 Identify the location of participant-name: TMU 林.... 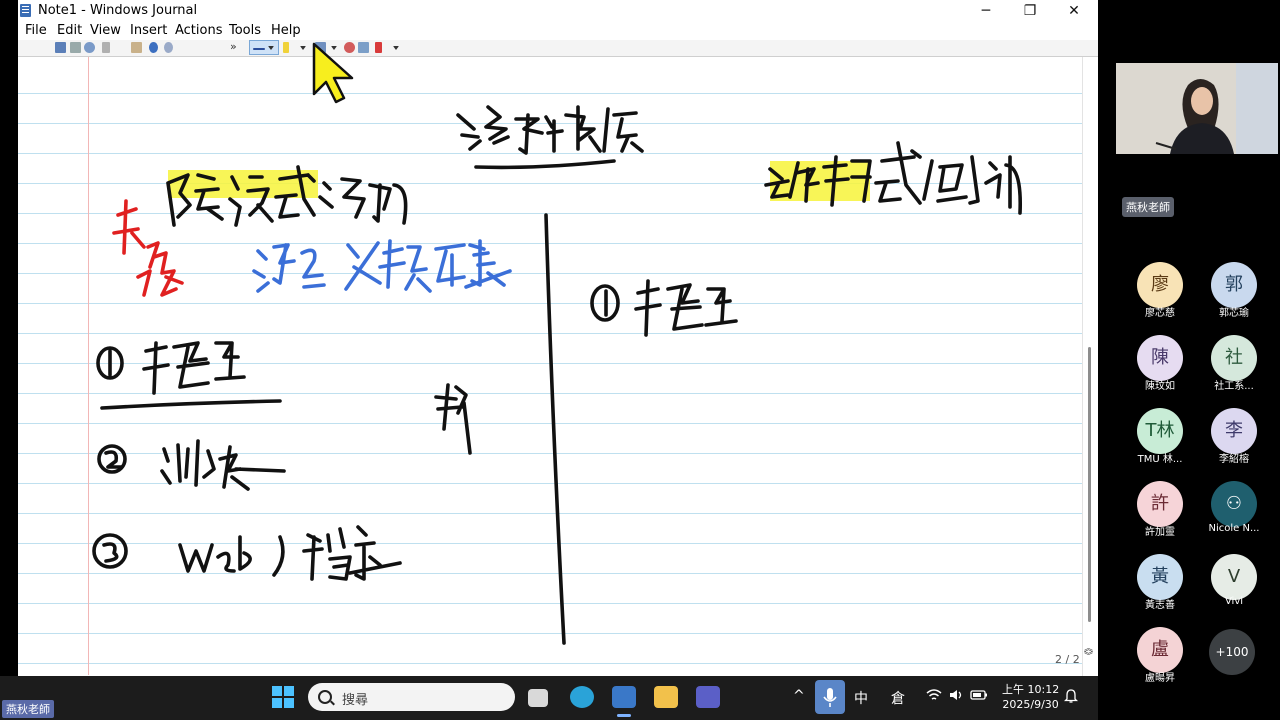
(1160, 459).